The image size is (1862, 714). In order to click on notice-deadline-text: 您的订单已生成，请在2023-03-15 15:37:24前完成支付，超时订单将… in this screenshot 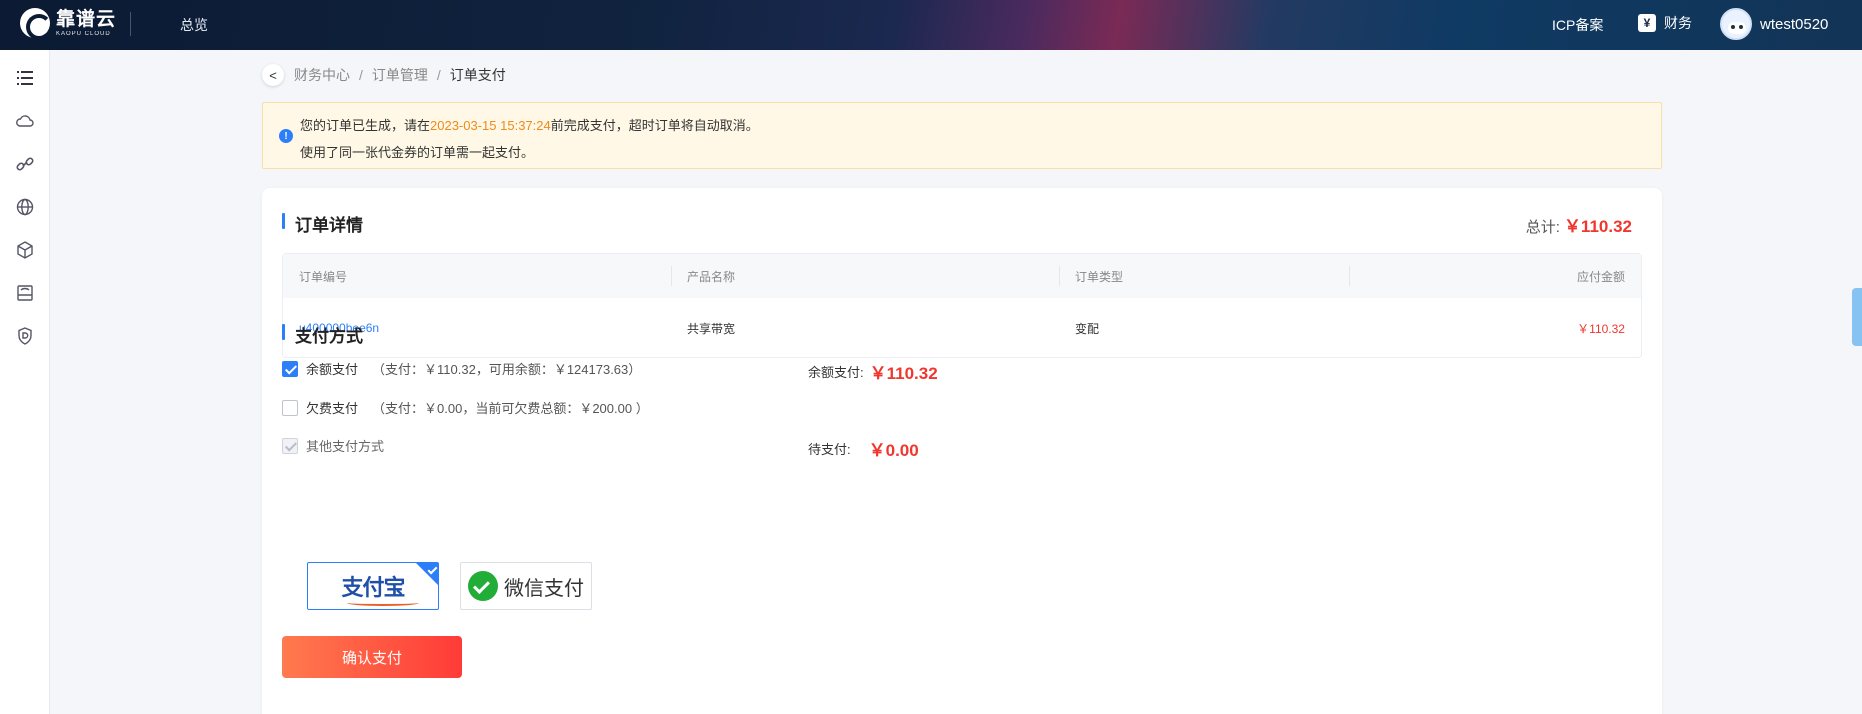, I will do `click(529, 124)`.